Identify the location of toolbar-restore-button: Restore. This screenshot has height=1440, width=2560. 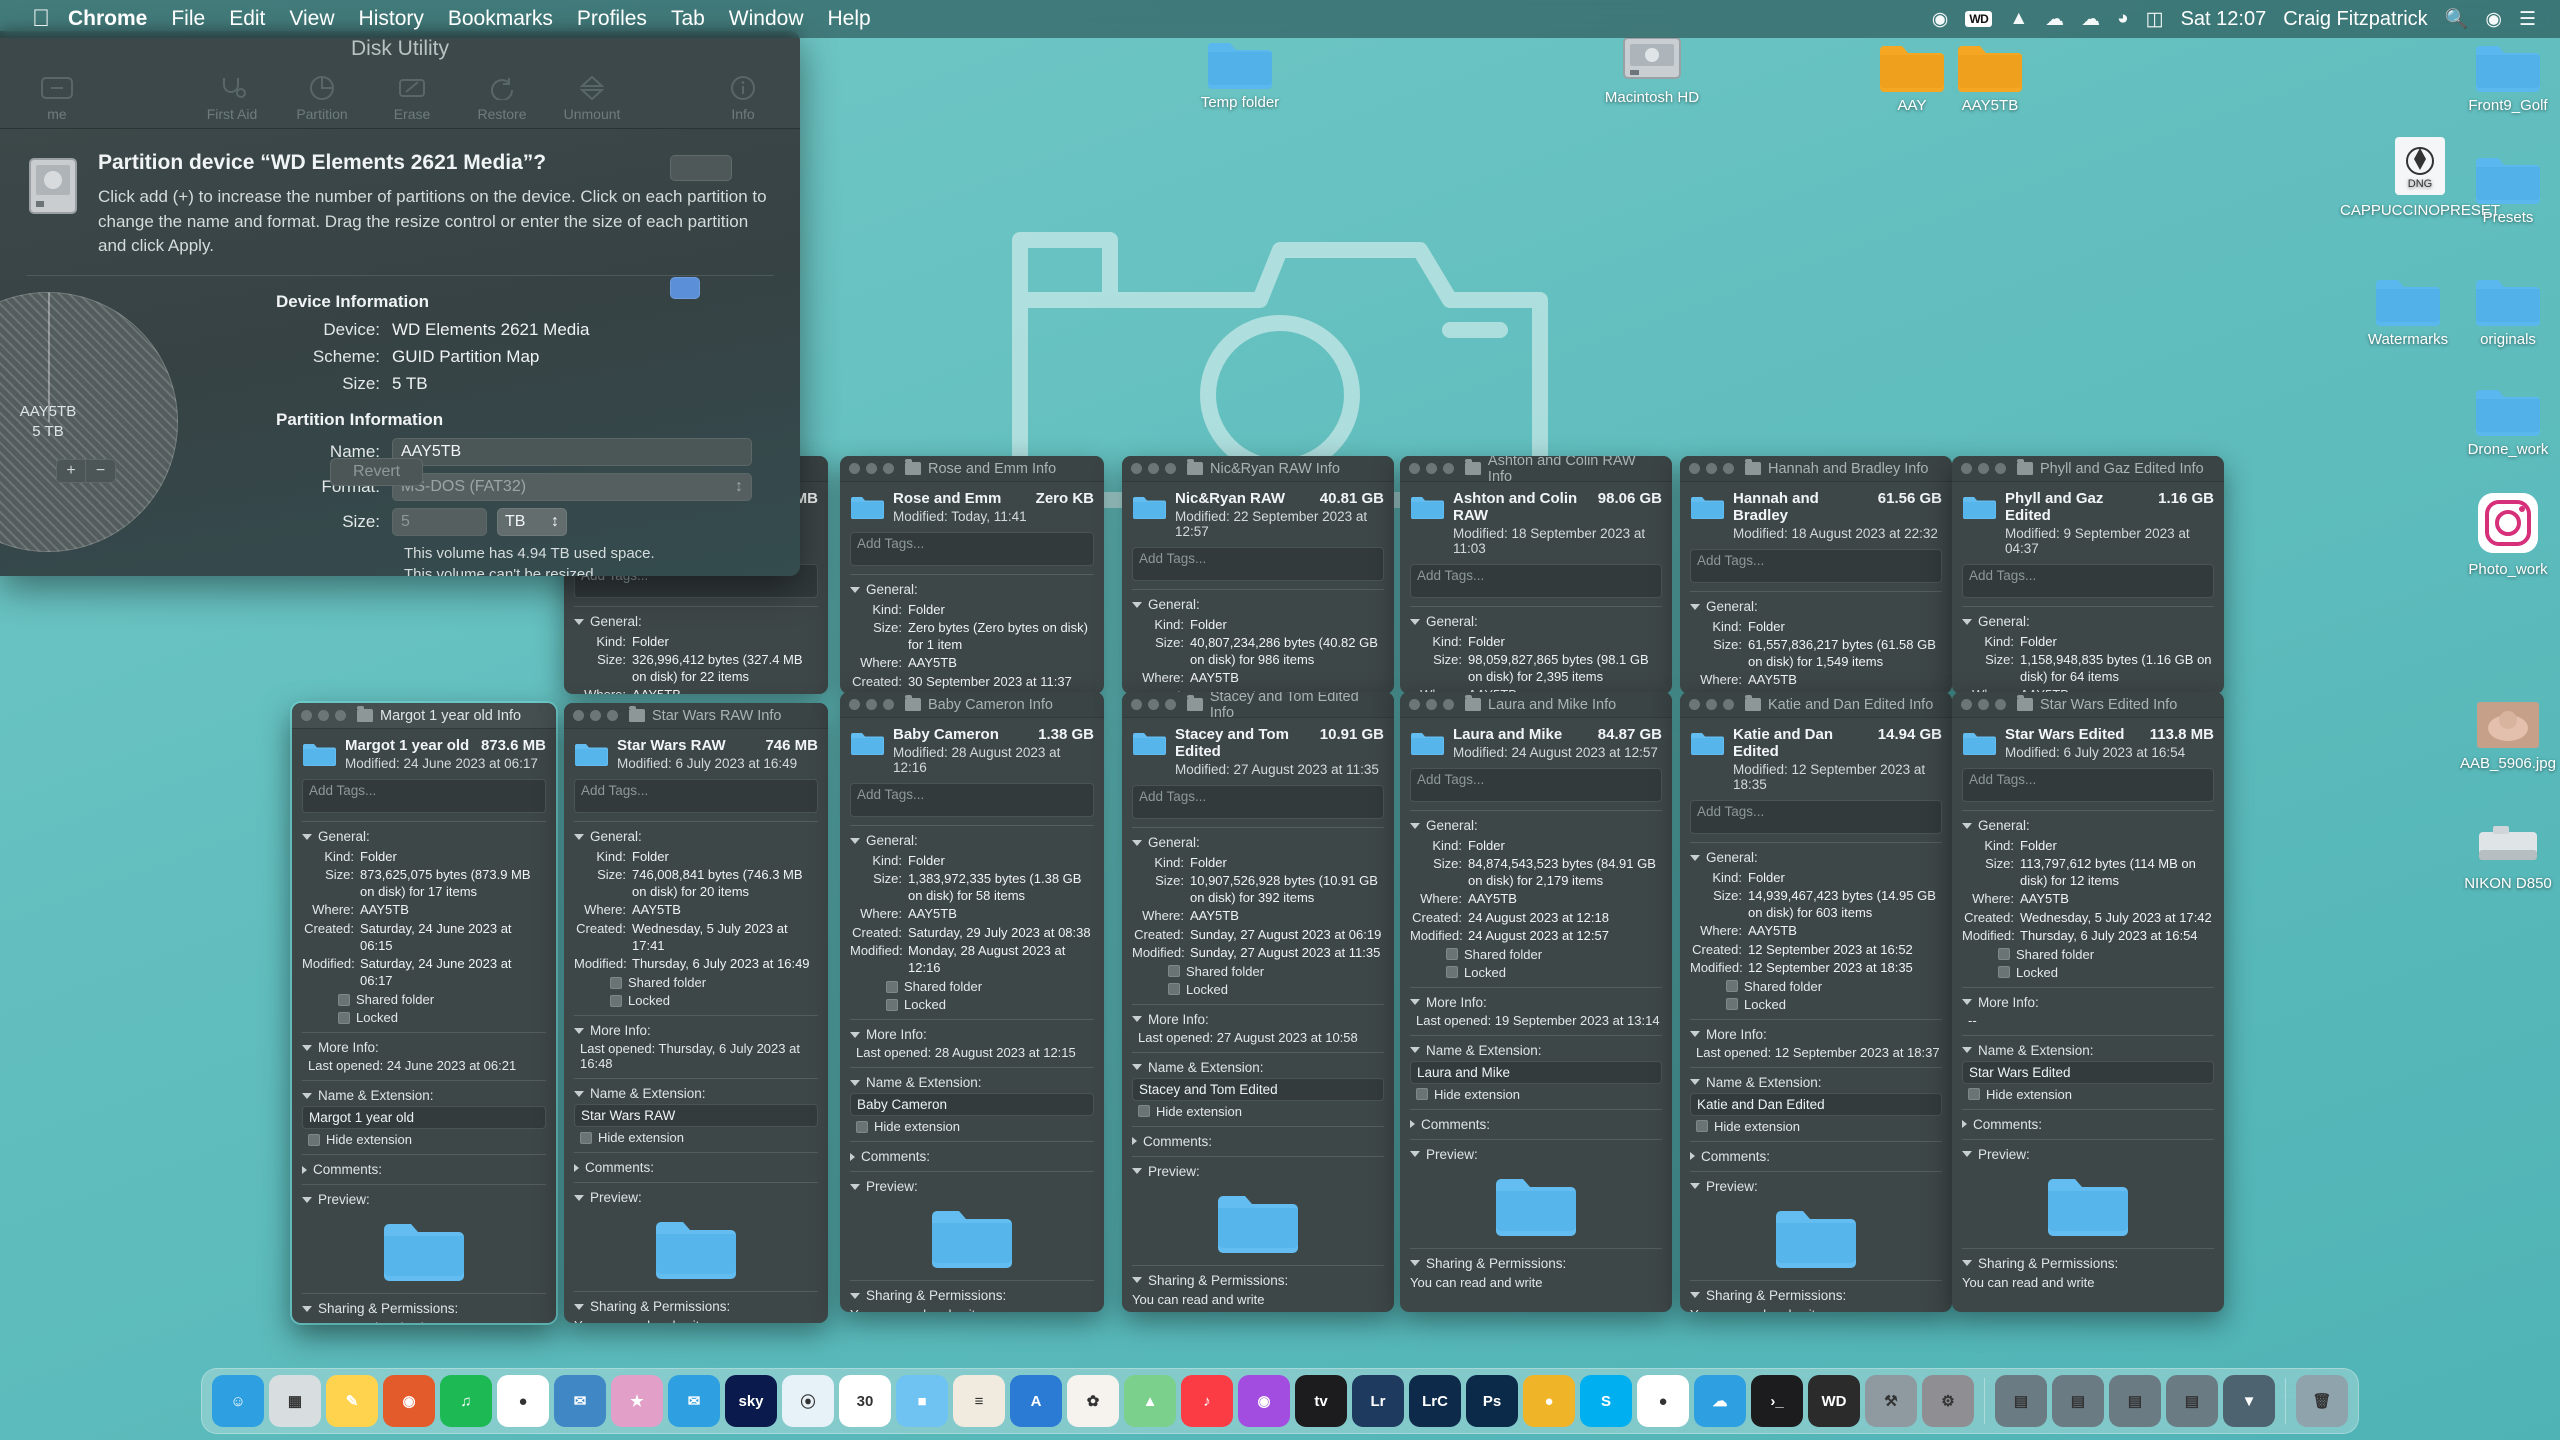
(502, 97).